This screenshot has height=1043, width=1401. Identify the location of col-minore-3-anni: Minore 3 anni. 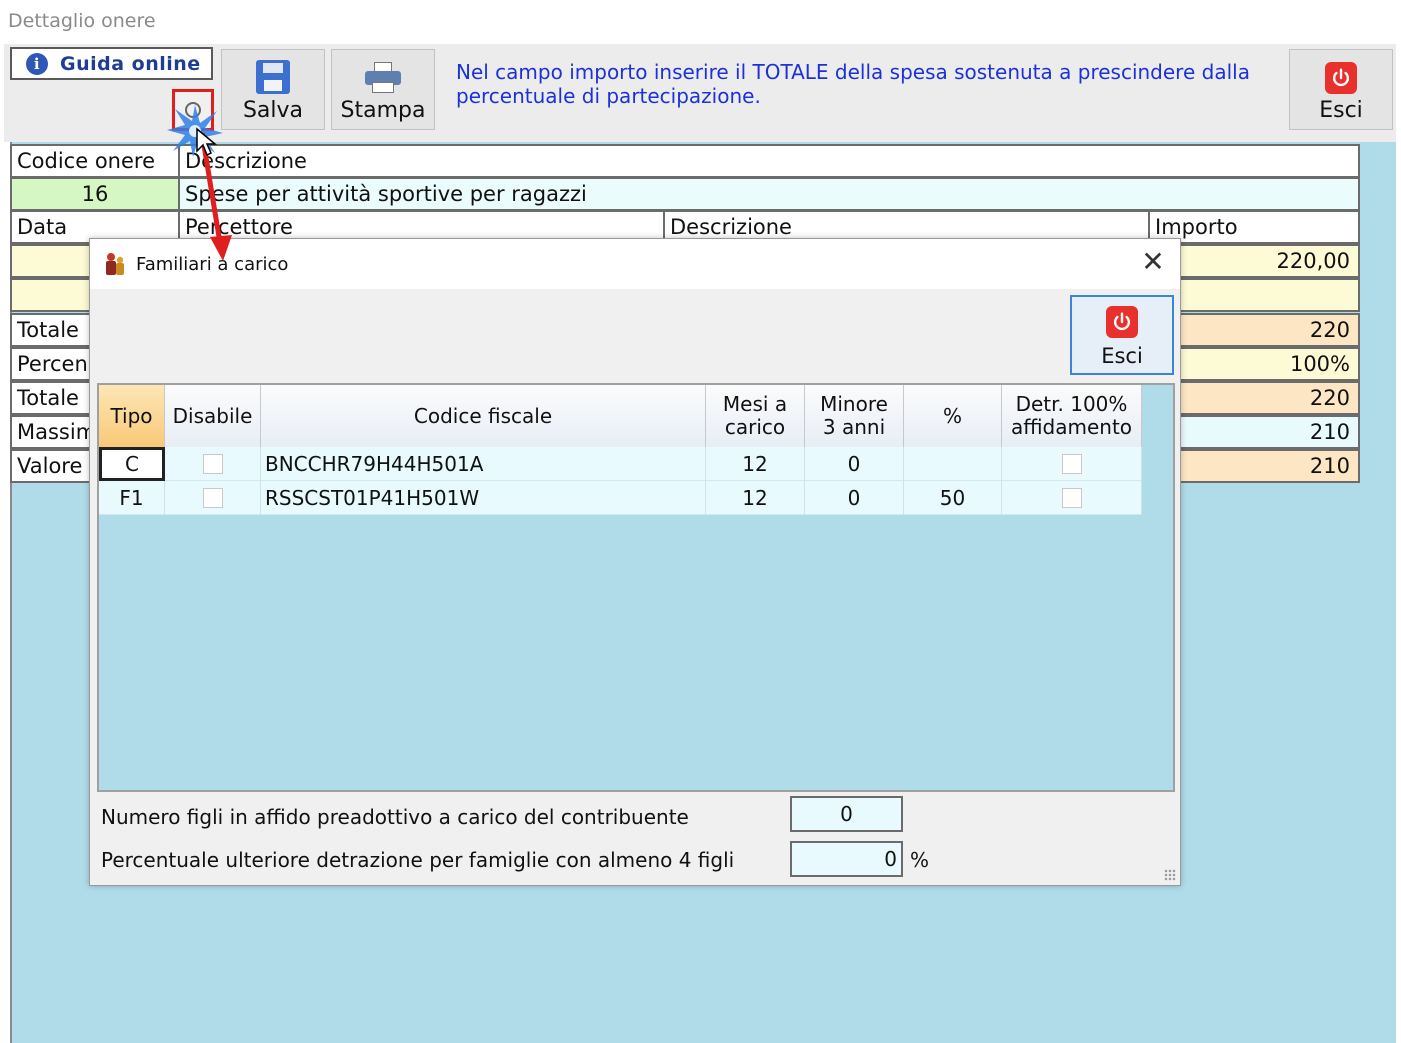
(854, 416).